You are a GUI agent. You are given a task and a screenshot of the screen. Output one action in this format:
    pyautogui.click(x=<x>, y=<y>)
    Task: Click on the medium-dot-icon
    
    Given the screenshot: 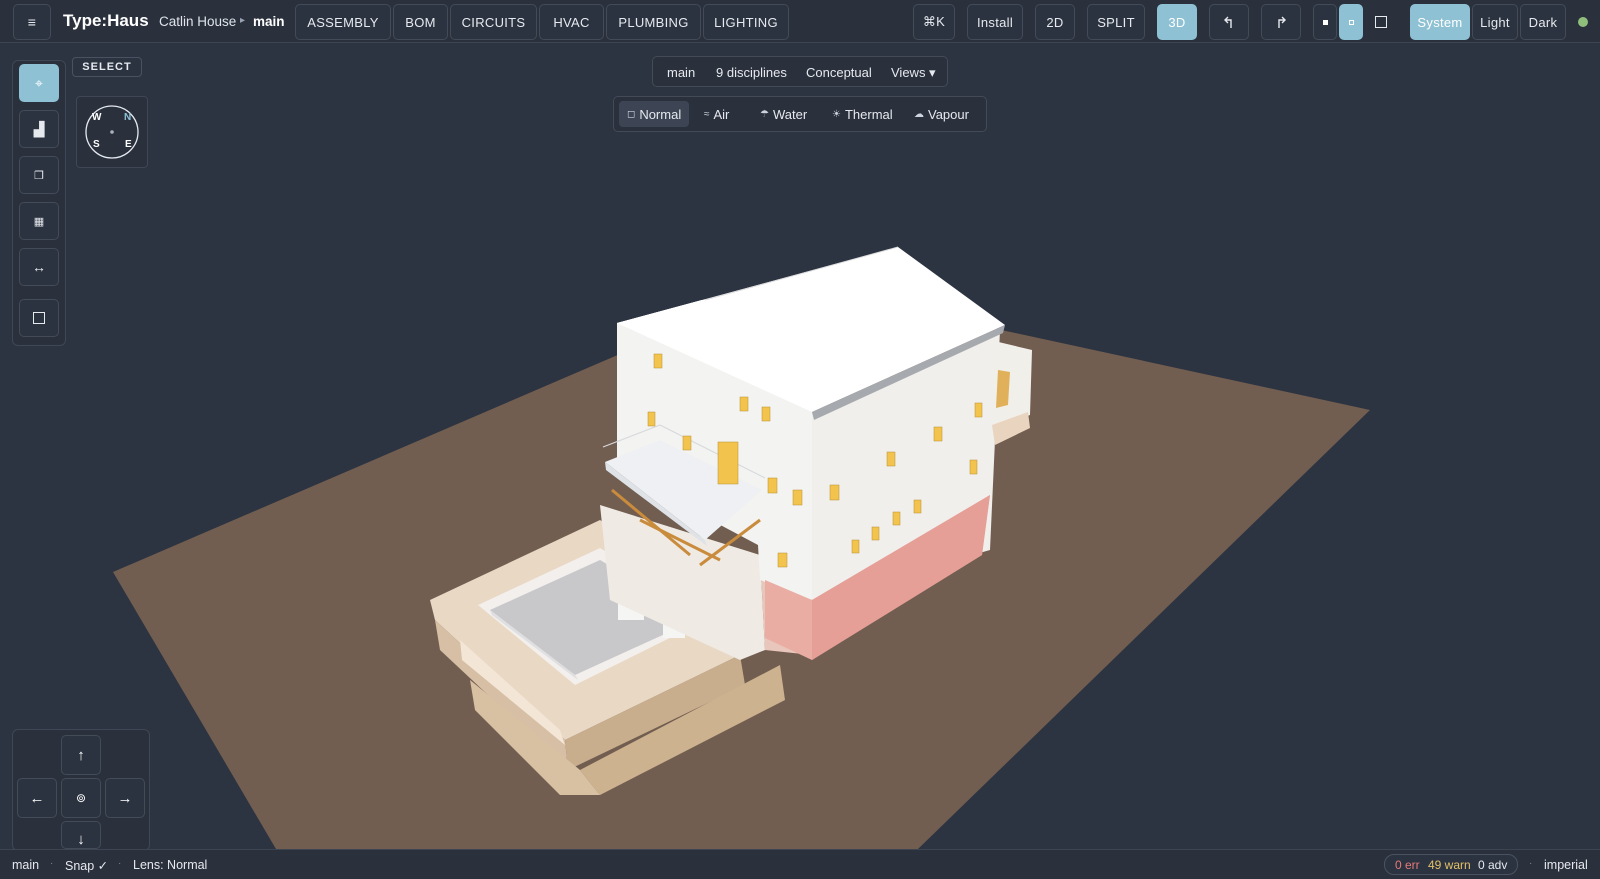 What is the action you would take?
    pyautogui.click(x=1351, y=22)
    